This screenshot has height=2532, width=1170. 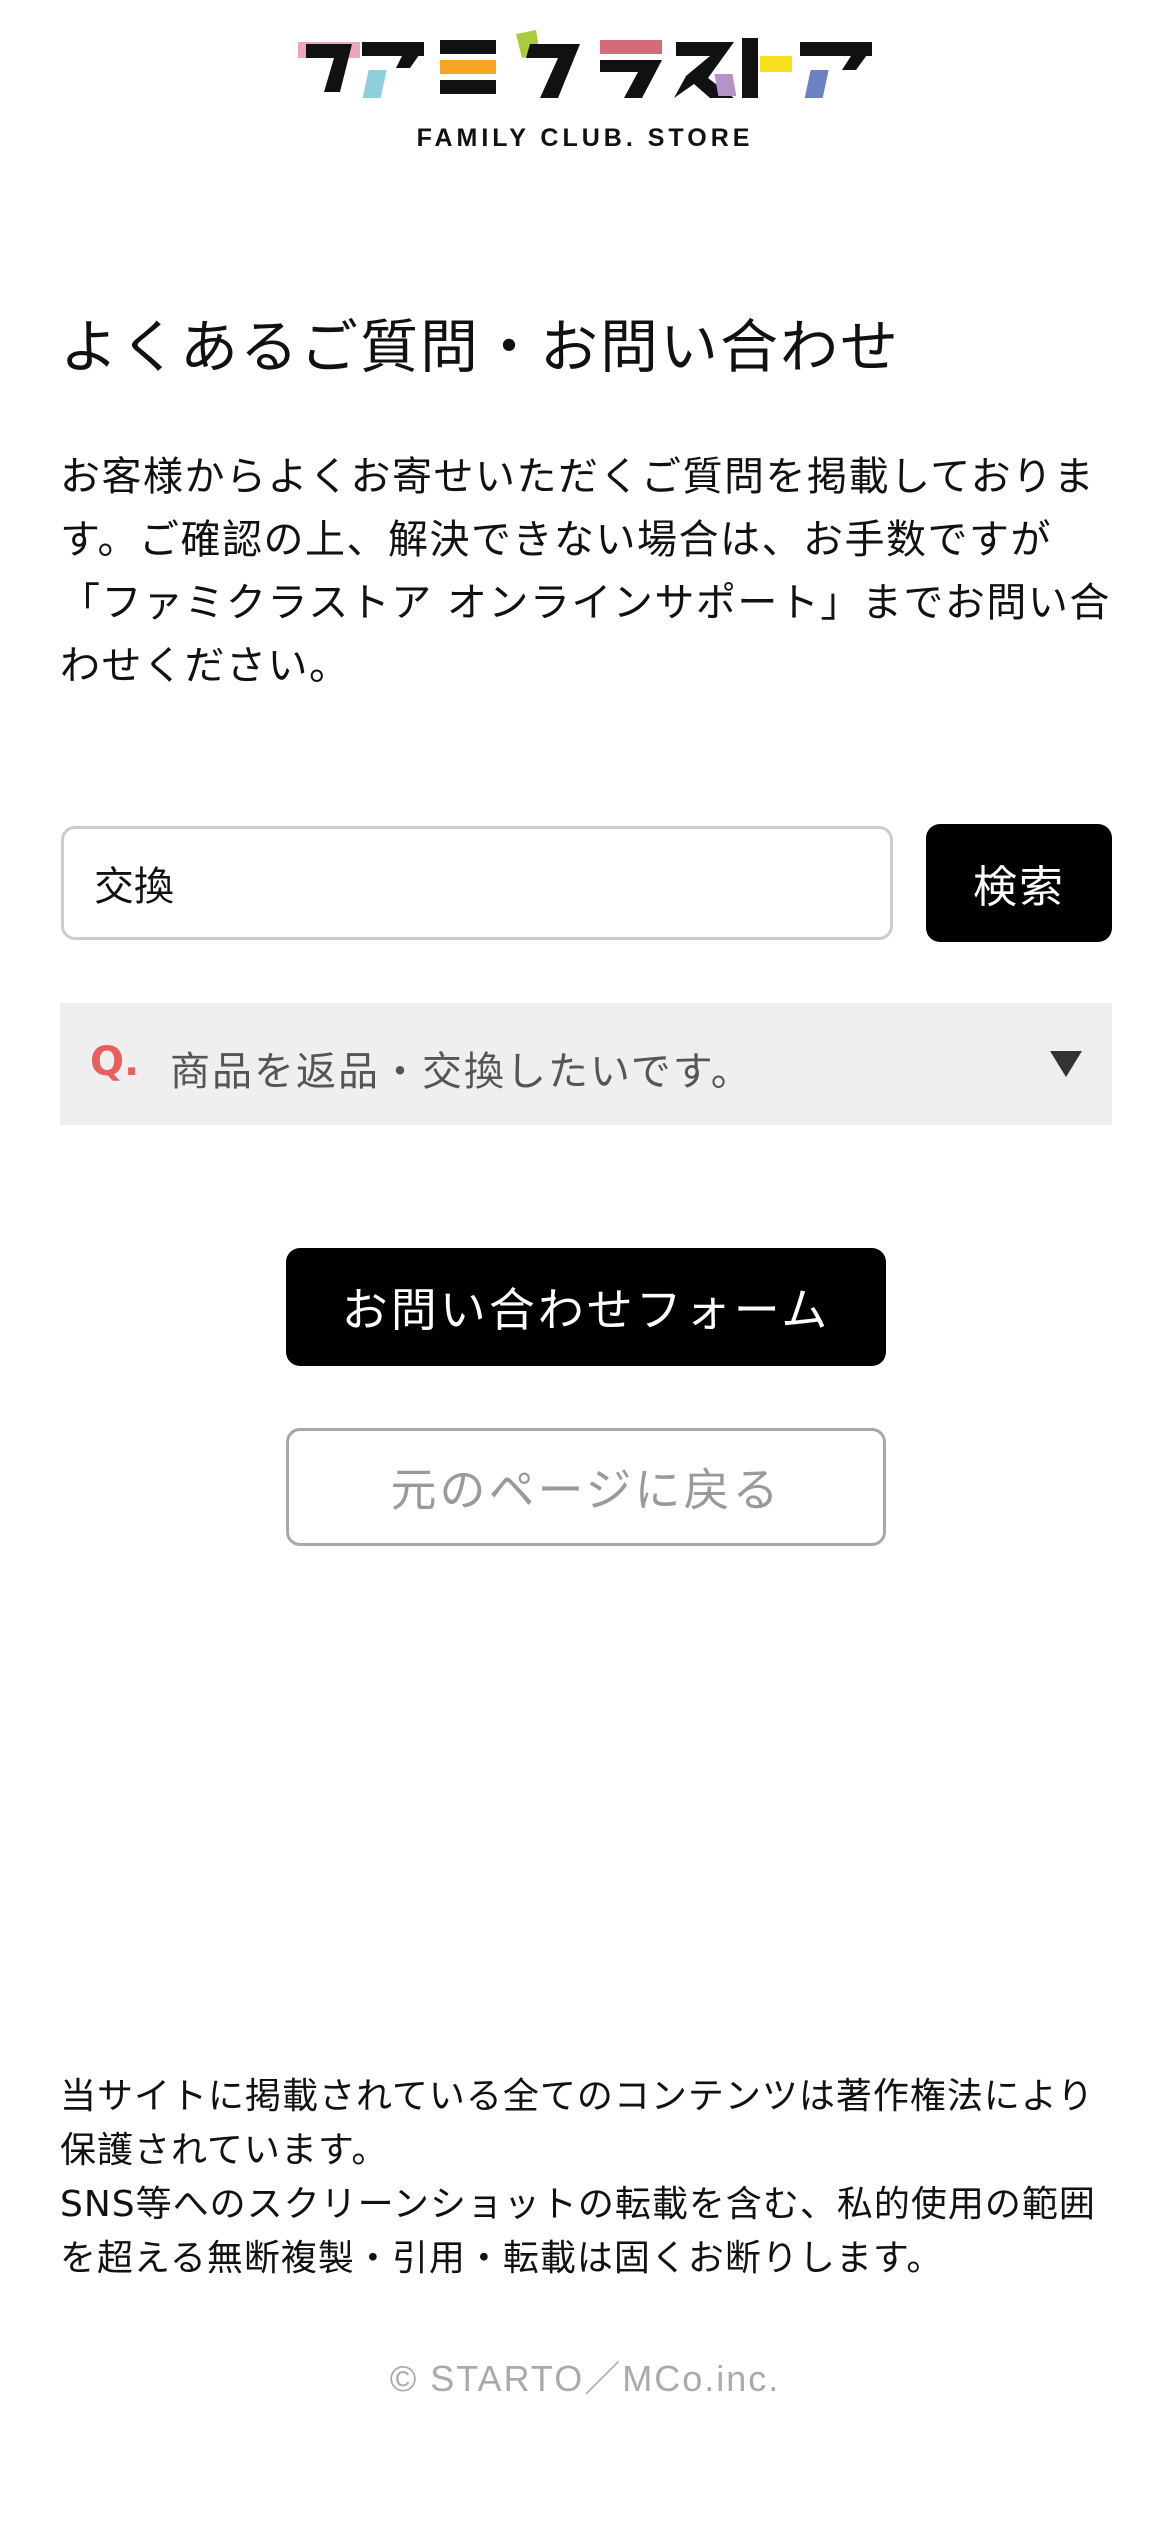 I want to click on search-button: 検索, so click(x=1019, y=883).